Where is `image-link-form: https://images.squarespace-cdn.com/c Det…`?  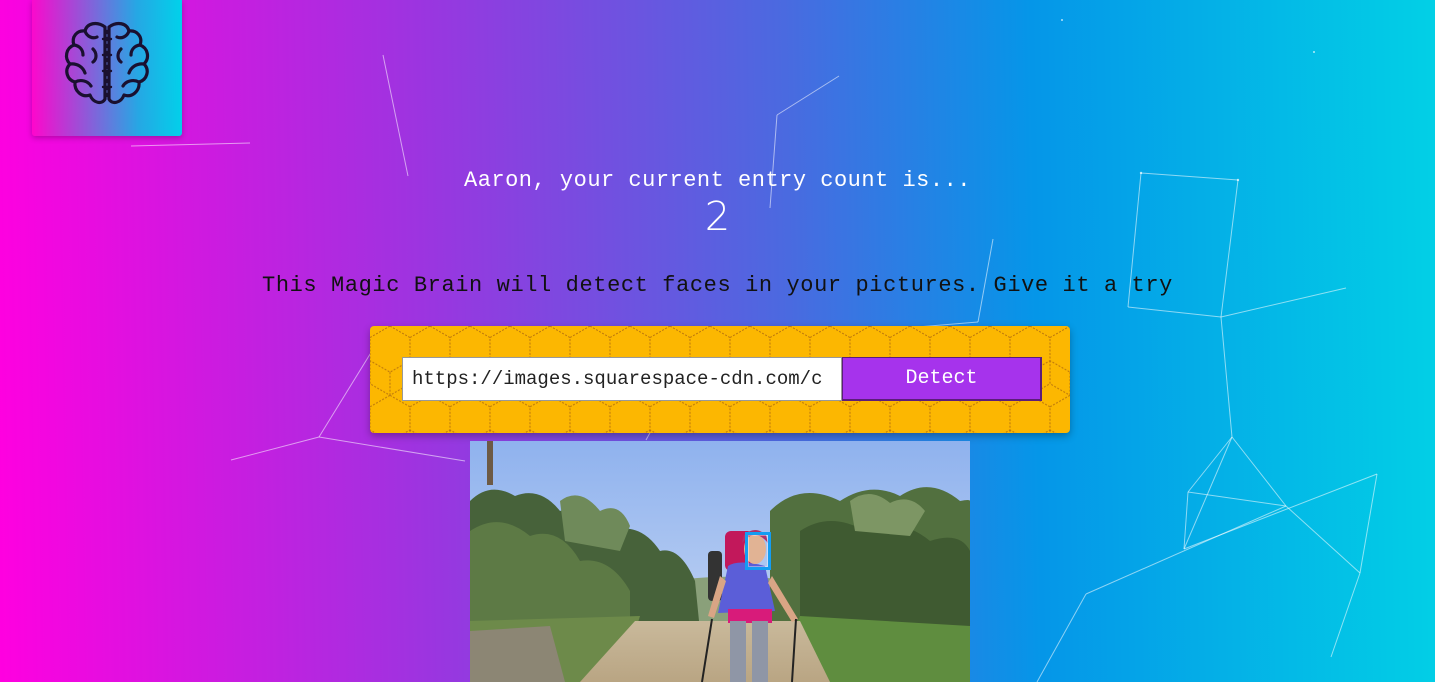 image-link-form: https://images.squarespace-cdn.com/c Det… is located at coordinates (720, 379).